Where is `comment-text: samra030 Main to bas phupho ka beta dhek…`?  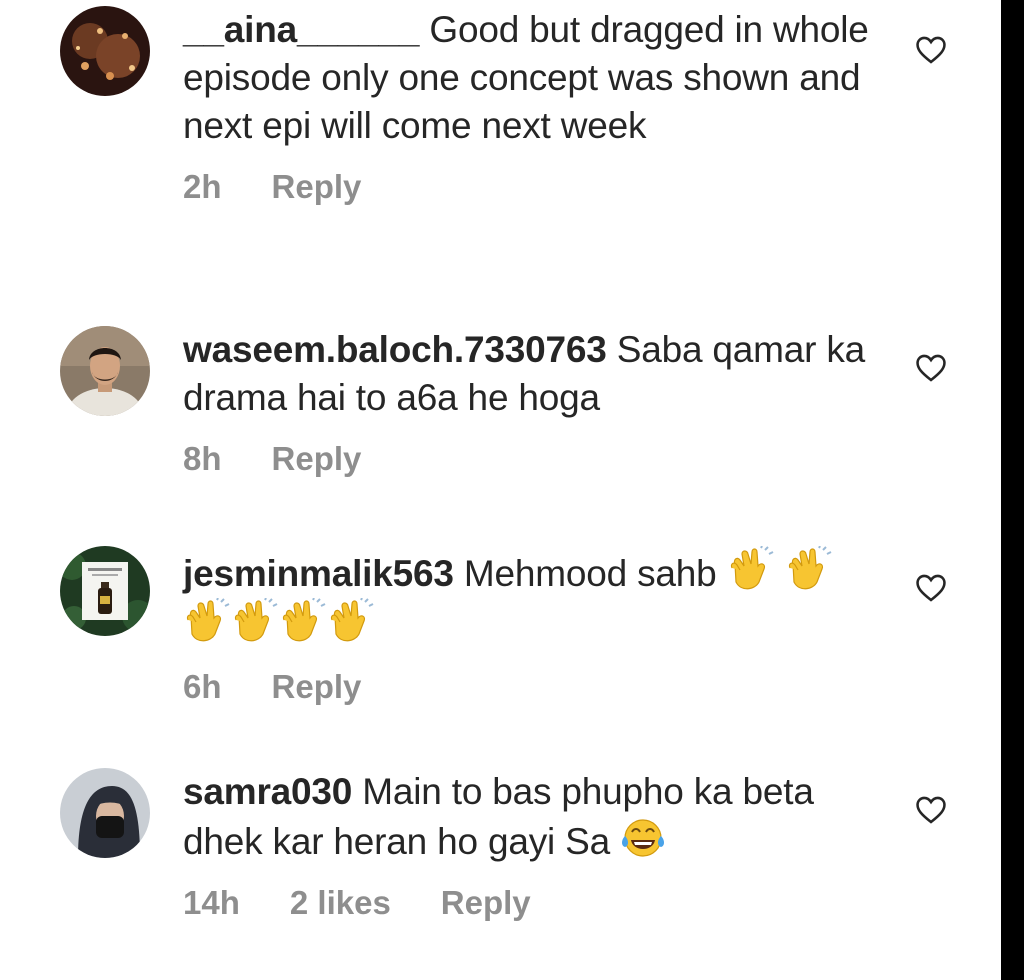 comment-text: samra030 Main to bas phupho ka beta dhek… is located at coordinates (533, 817).